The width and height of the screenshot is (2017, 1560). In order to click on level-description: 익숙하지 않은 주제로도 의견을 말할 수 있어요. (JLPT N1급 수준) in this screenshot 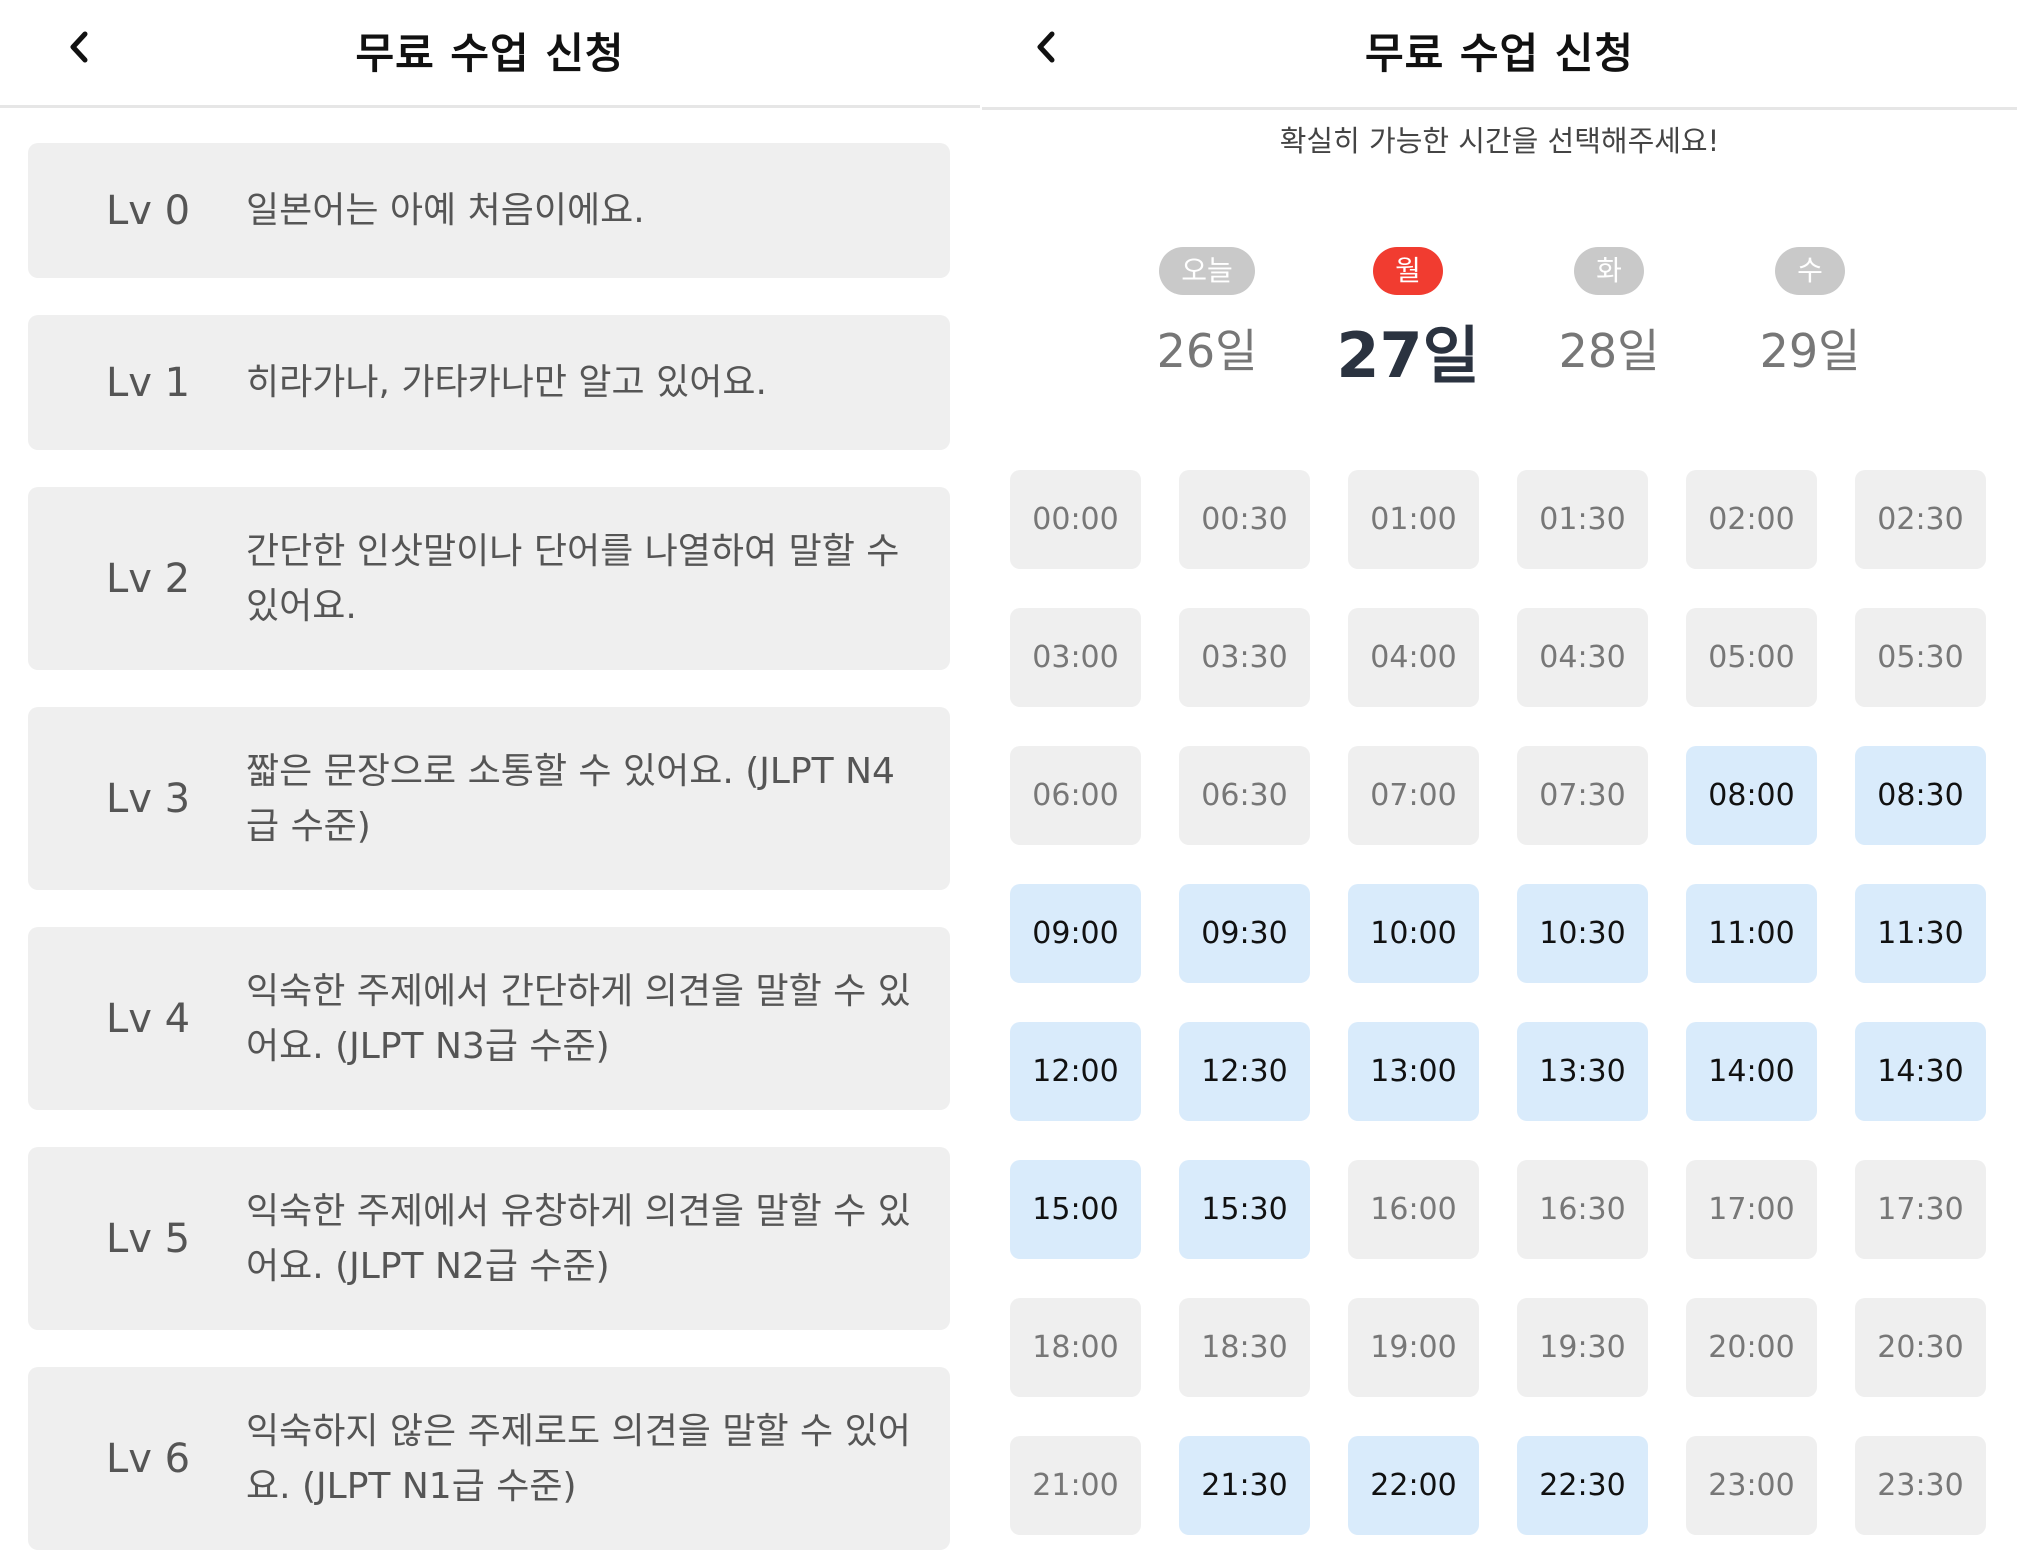, I will do `click(578, 1458)`.